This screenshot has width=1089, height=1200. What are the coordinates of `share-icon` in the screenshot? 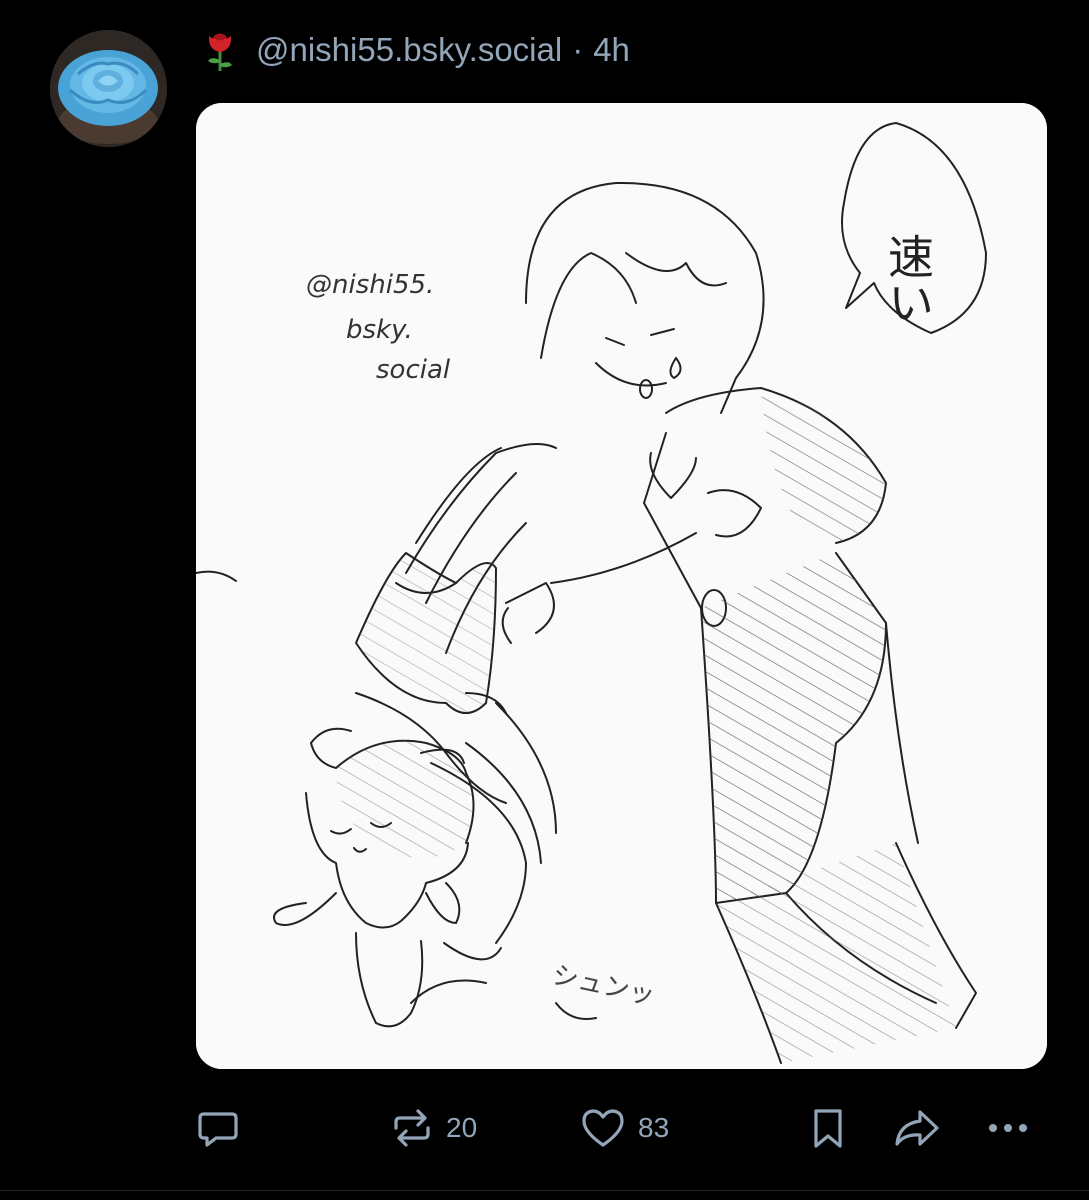 It's located at (917, 1128).